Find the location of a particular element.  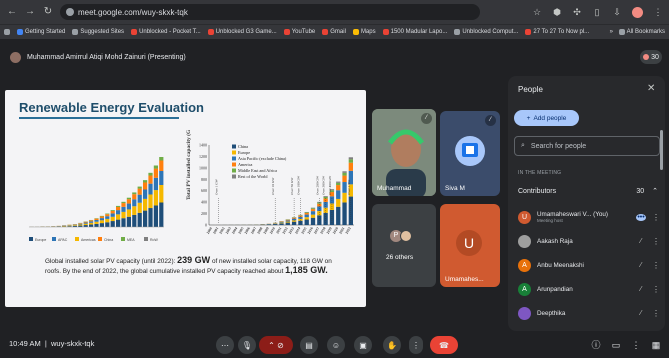

person-row: Aakash Raja ⁄ ⋮ is located at coordinates (589, 241).